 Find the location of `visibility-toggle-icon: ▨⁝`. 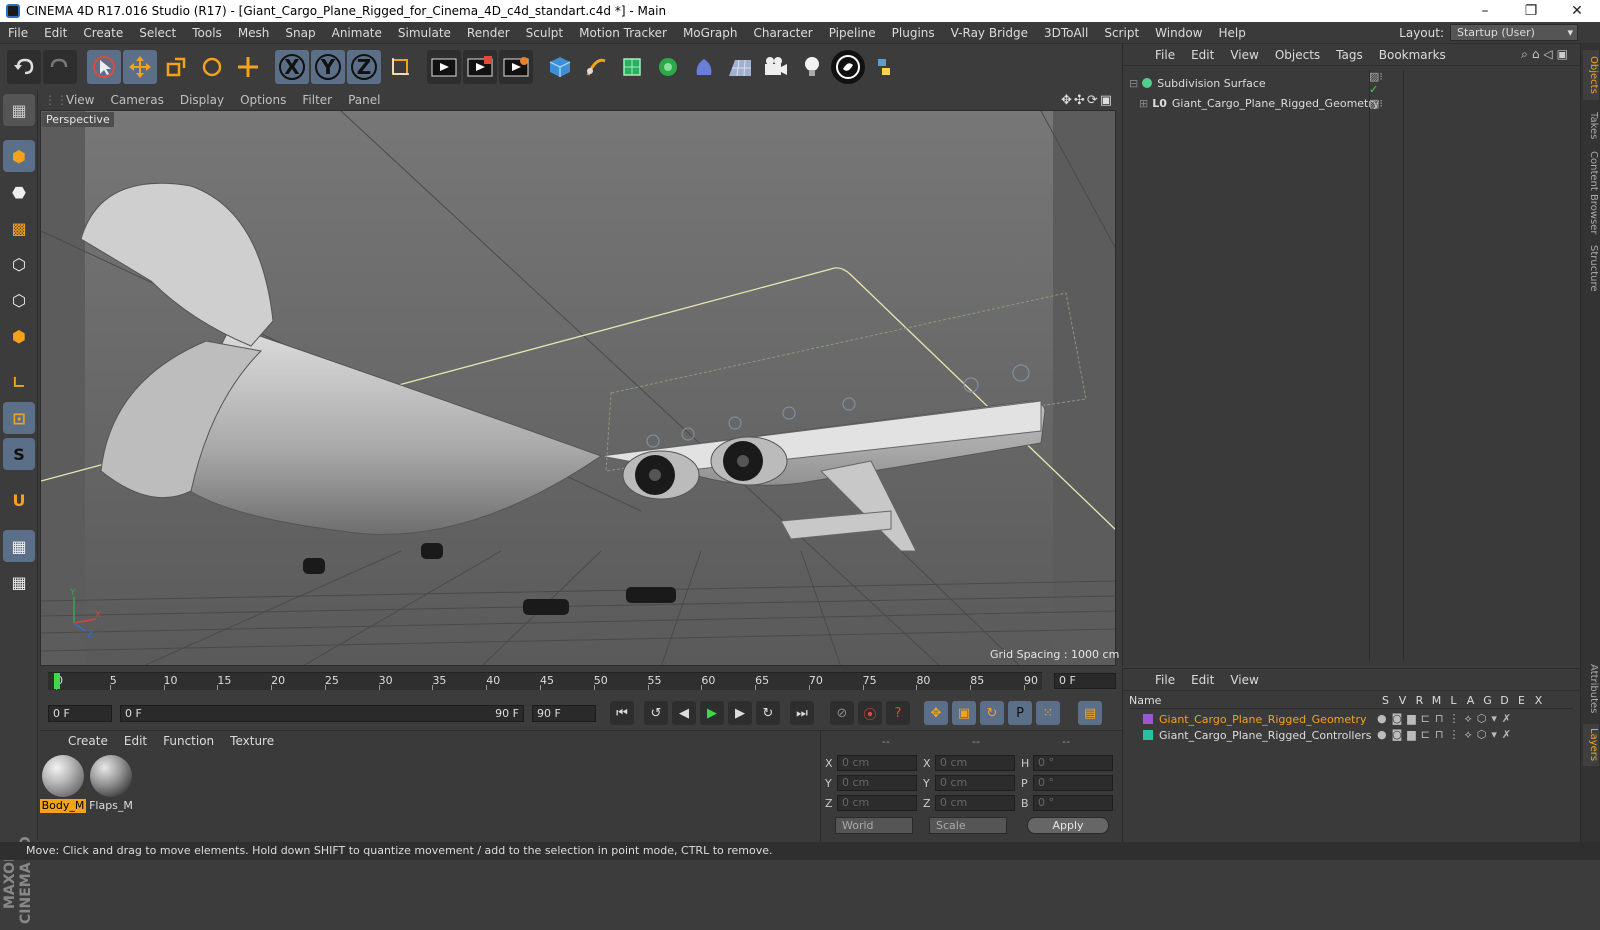

visibility-toggle-icon: ▨⁝ is located at coordinates (1376, 103).